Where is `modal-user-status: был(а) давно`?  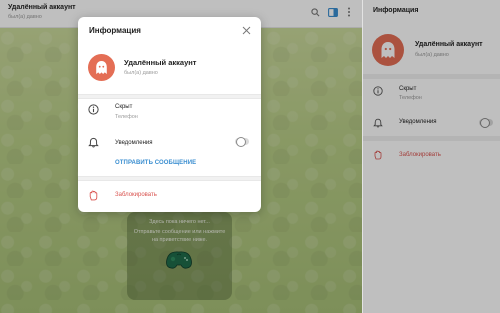
modal-user-status: был(а) давно is located at coordinates (141, 73).